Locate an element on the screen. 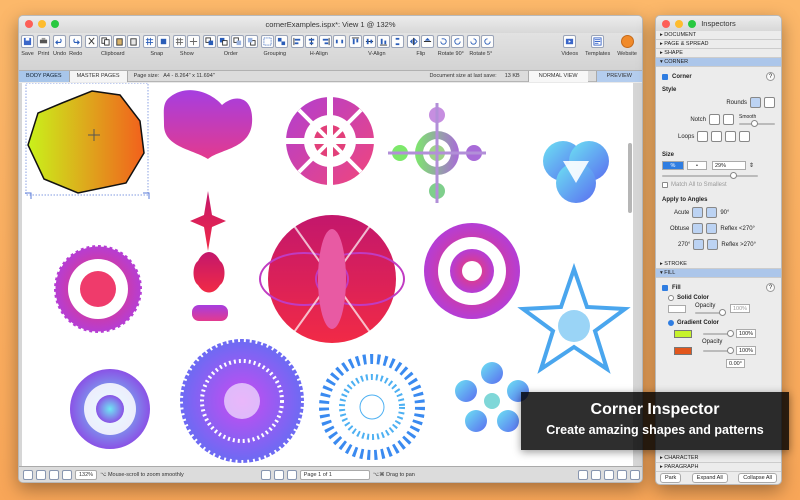 This screenshot has height=500, width=800. section-fill: ▾ FILL is located at coordinates (718, 273).